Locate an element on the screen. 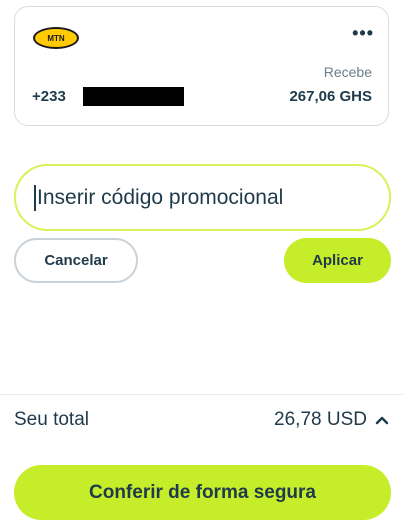 The width and height of the screenshot is (403, 525). secure-checkout-button: Conferir de forma segura is located at coordinates (202, 492).